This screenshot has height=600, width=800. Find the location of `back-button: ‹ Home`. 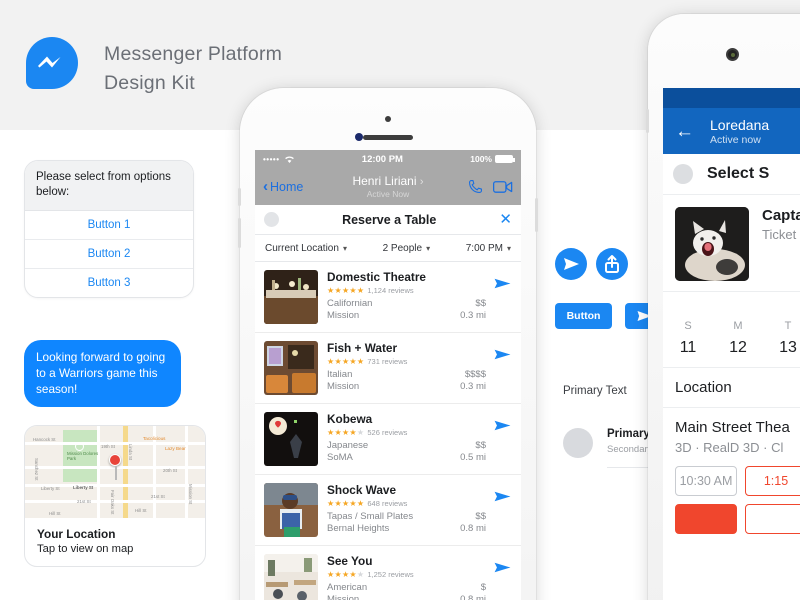

back-button: ‹ Home is located at coordinates (283, 186).